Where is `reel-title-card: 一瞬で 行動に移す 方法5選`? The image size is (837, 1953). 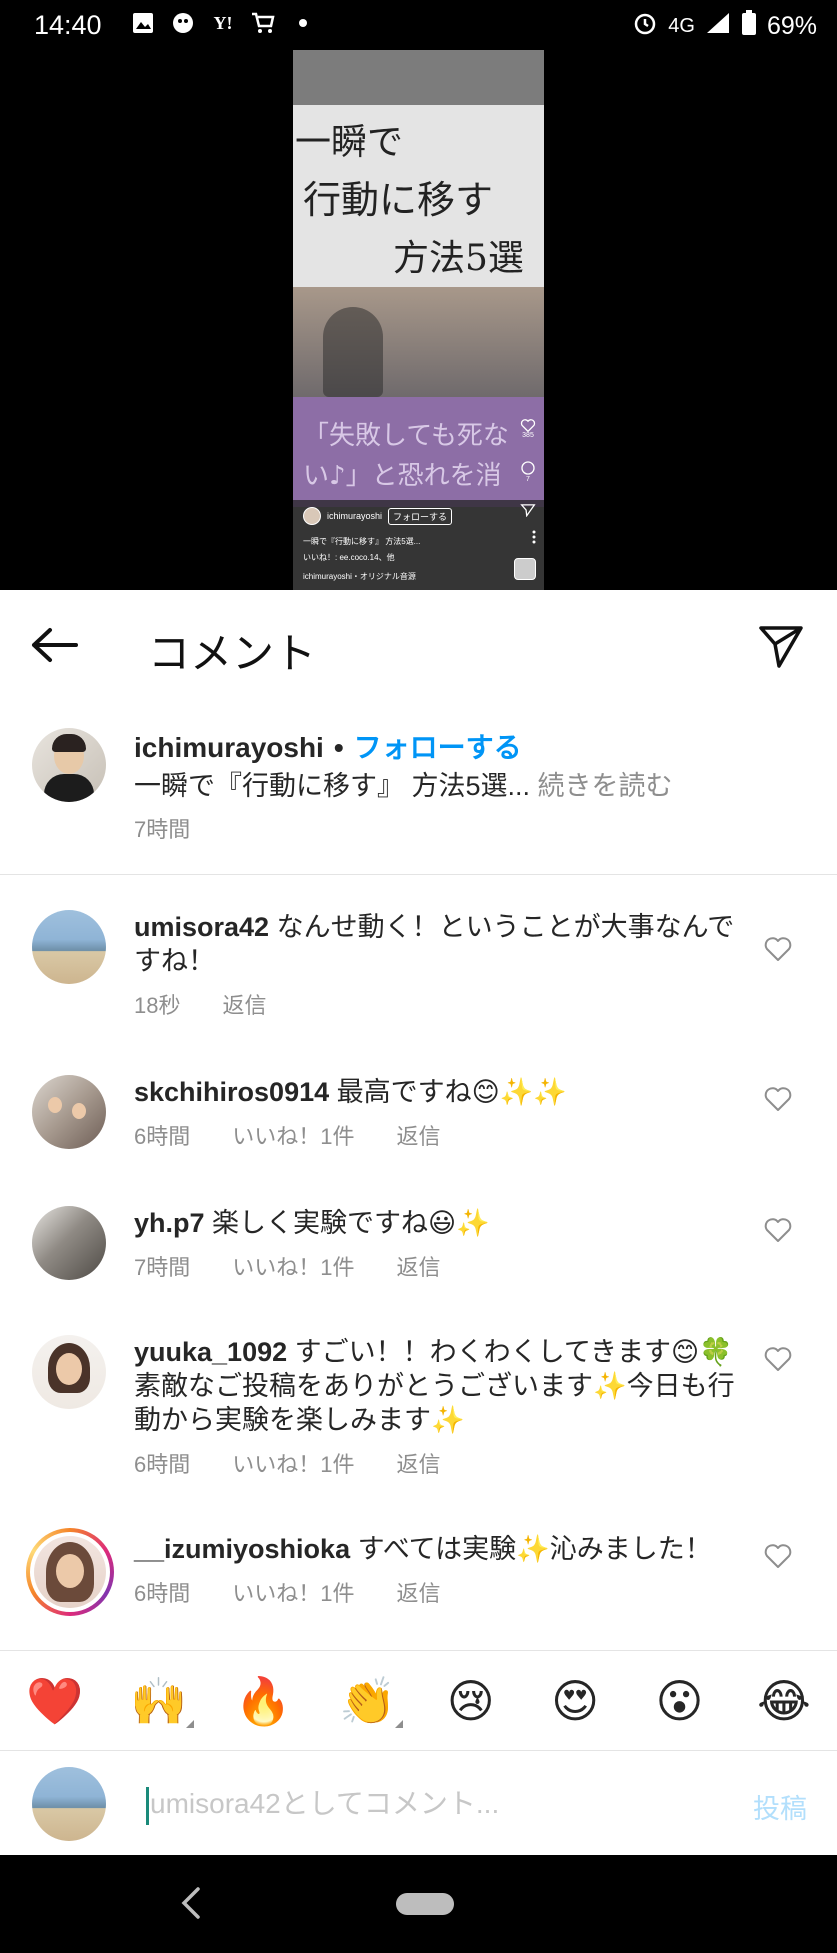
reel-title-card: 一瞬で 行動に移す 方法5選 is located at coordinates (418, 196).